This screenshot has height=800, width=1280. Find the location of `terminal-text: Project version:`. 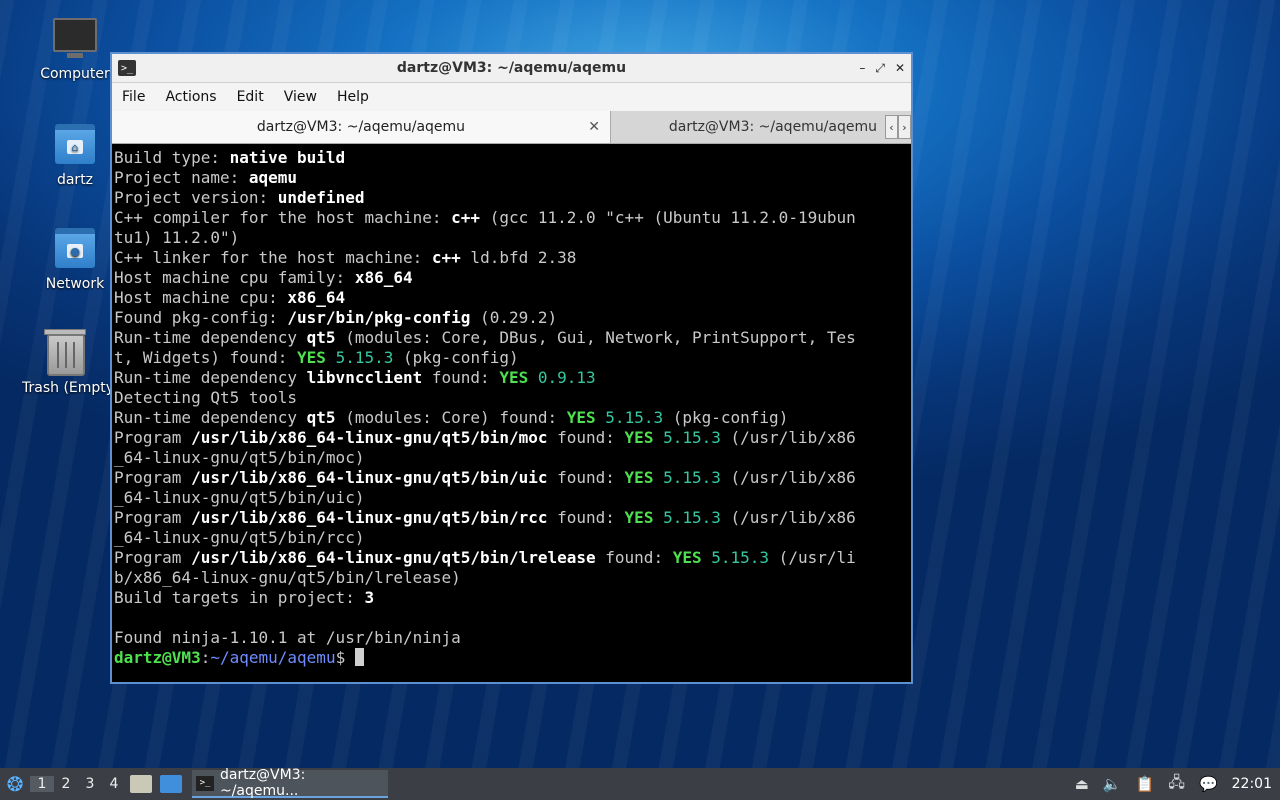

terminal-text: Project version: is located at coordinates (196, 197).